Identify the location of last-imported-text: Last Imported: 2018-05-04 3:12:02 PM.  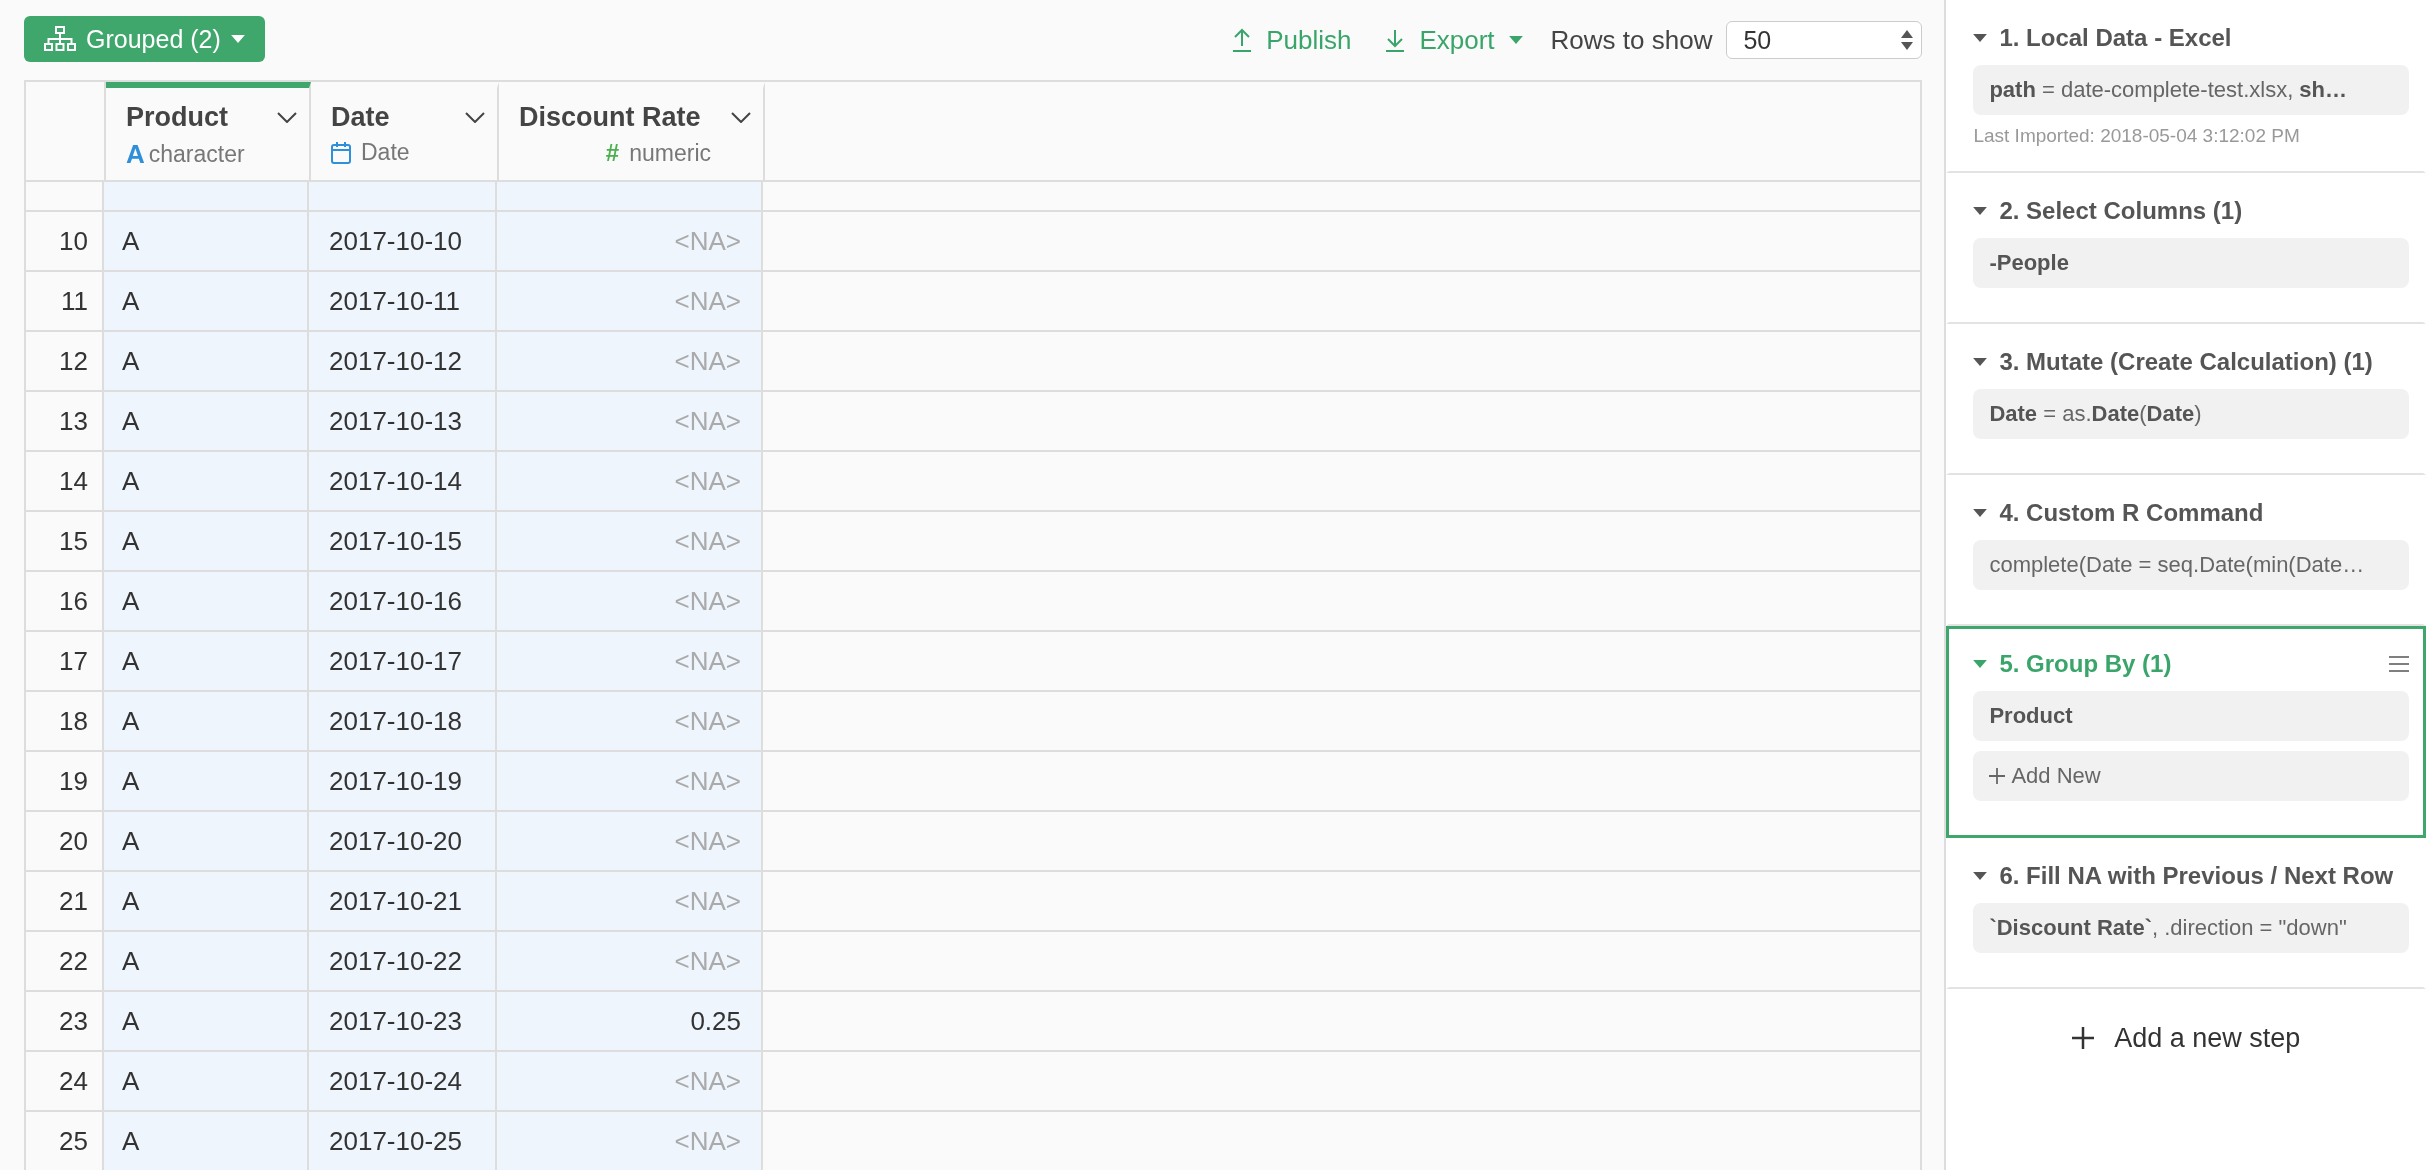
(2137, 136).